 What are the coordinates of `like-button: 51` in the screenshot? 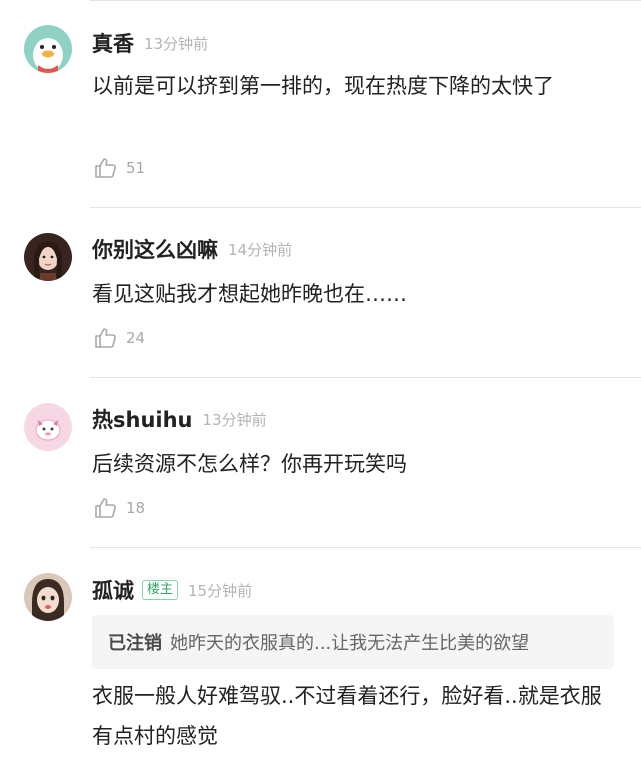 It's located at (119, 168).